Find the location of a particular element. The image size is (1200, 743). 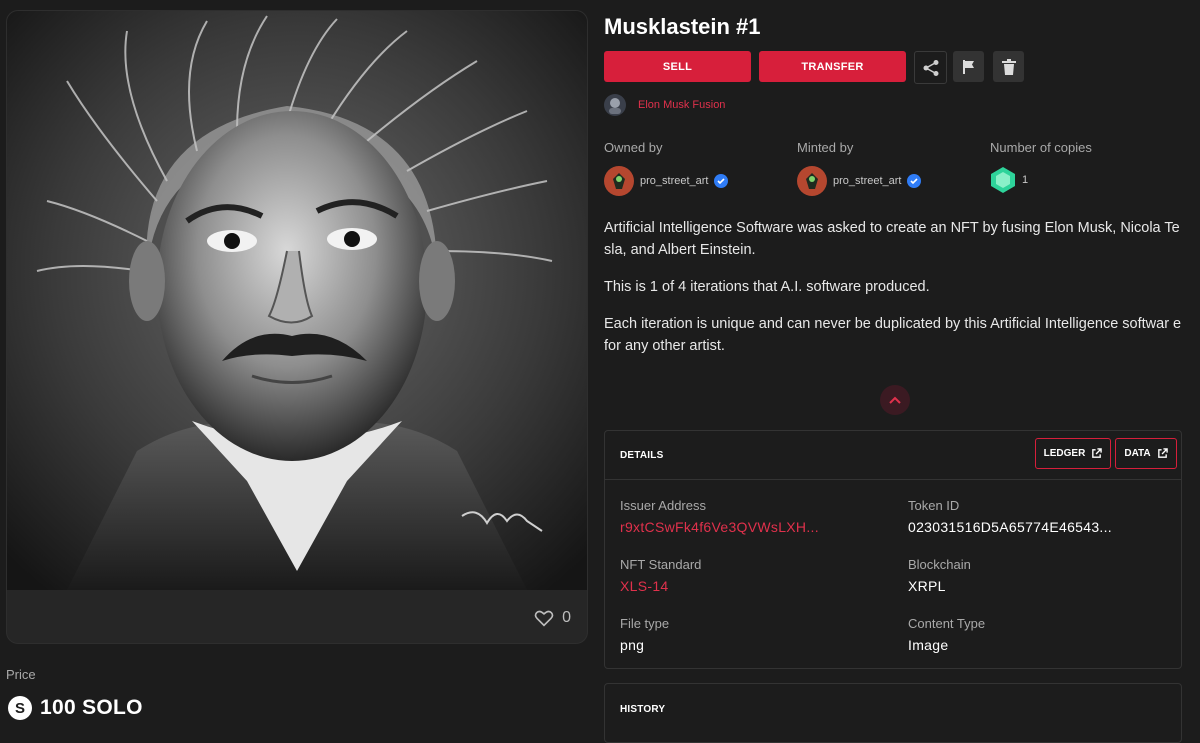

issuer-address-label: Issuer Address is located at coordinates (663, 505).